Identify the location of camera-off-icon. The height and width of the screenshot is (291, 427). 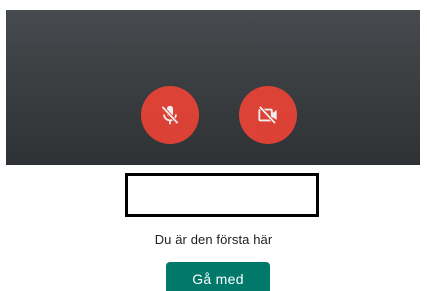
(268, 115).